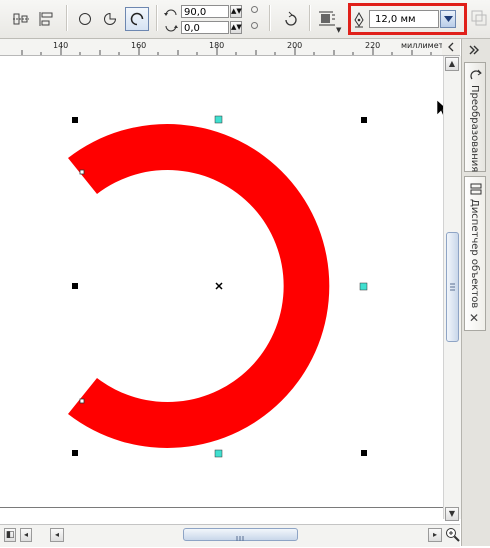 This screenshot has height=548, width=490. Describe the element at coordinates (26, 535) in the screenshot. I see `prev-page-icon: ◂` at that location.